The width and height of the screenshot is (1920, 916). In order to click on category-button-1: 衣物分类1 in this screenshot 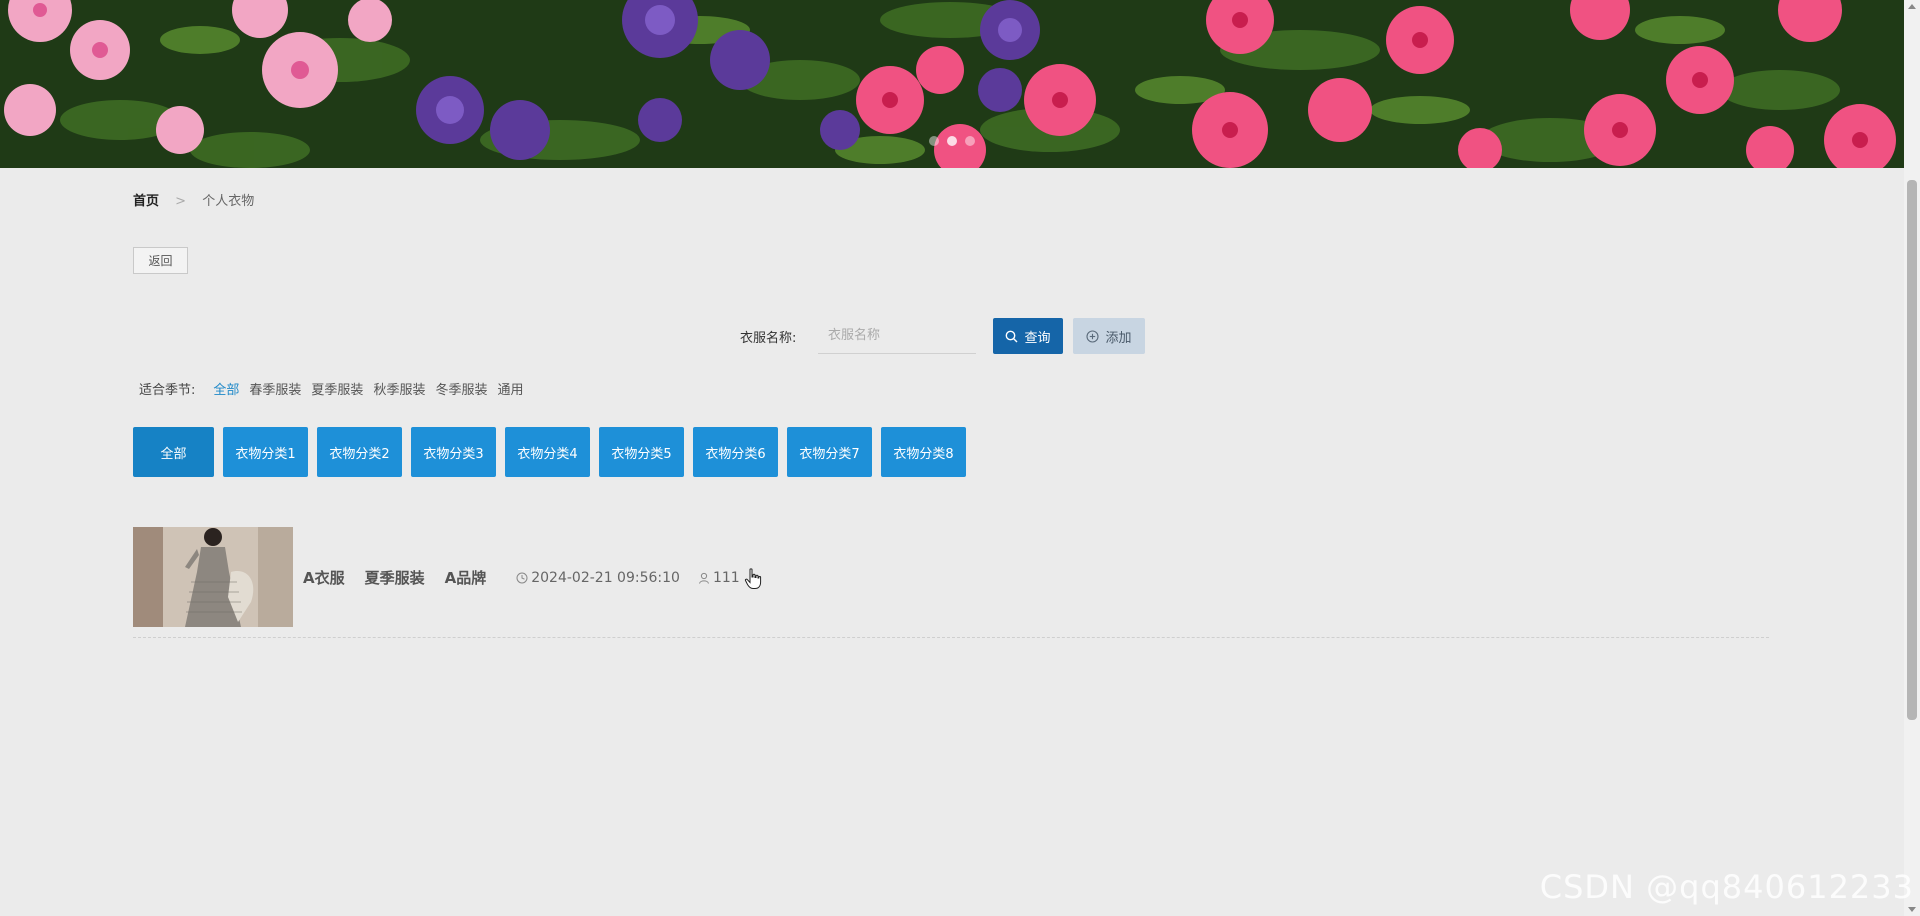, I will do `click(265, 452)`.